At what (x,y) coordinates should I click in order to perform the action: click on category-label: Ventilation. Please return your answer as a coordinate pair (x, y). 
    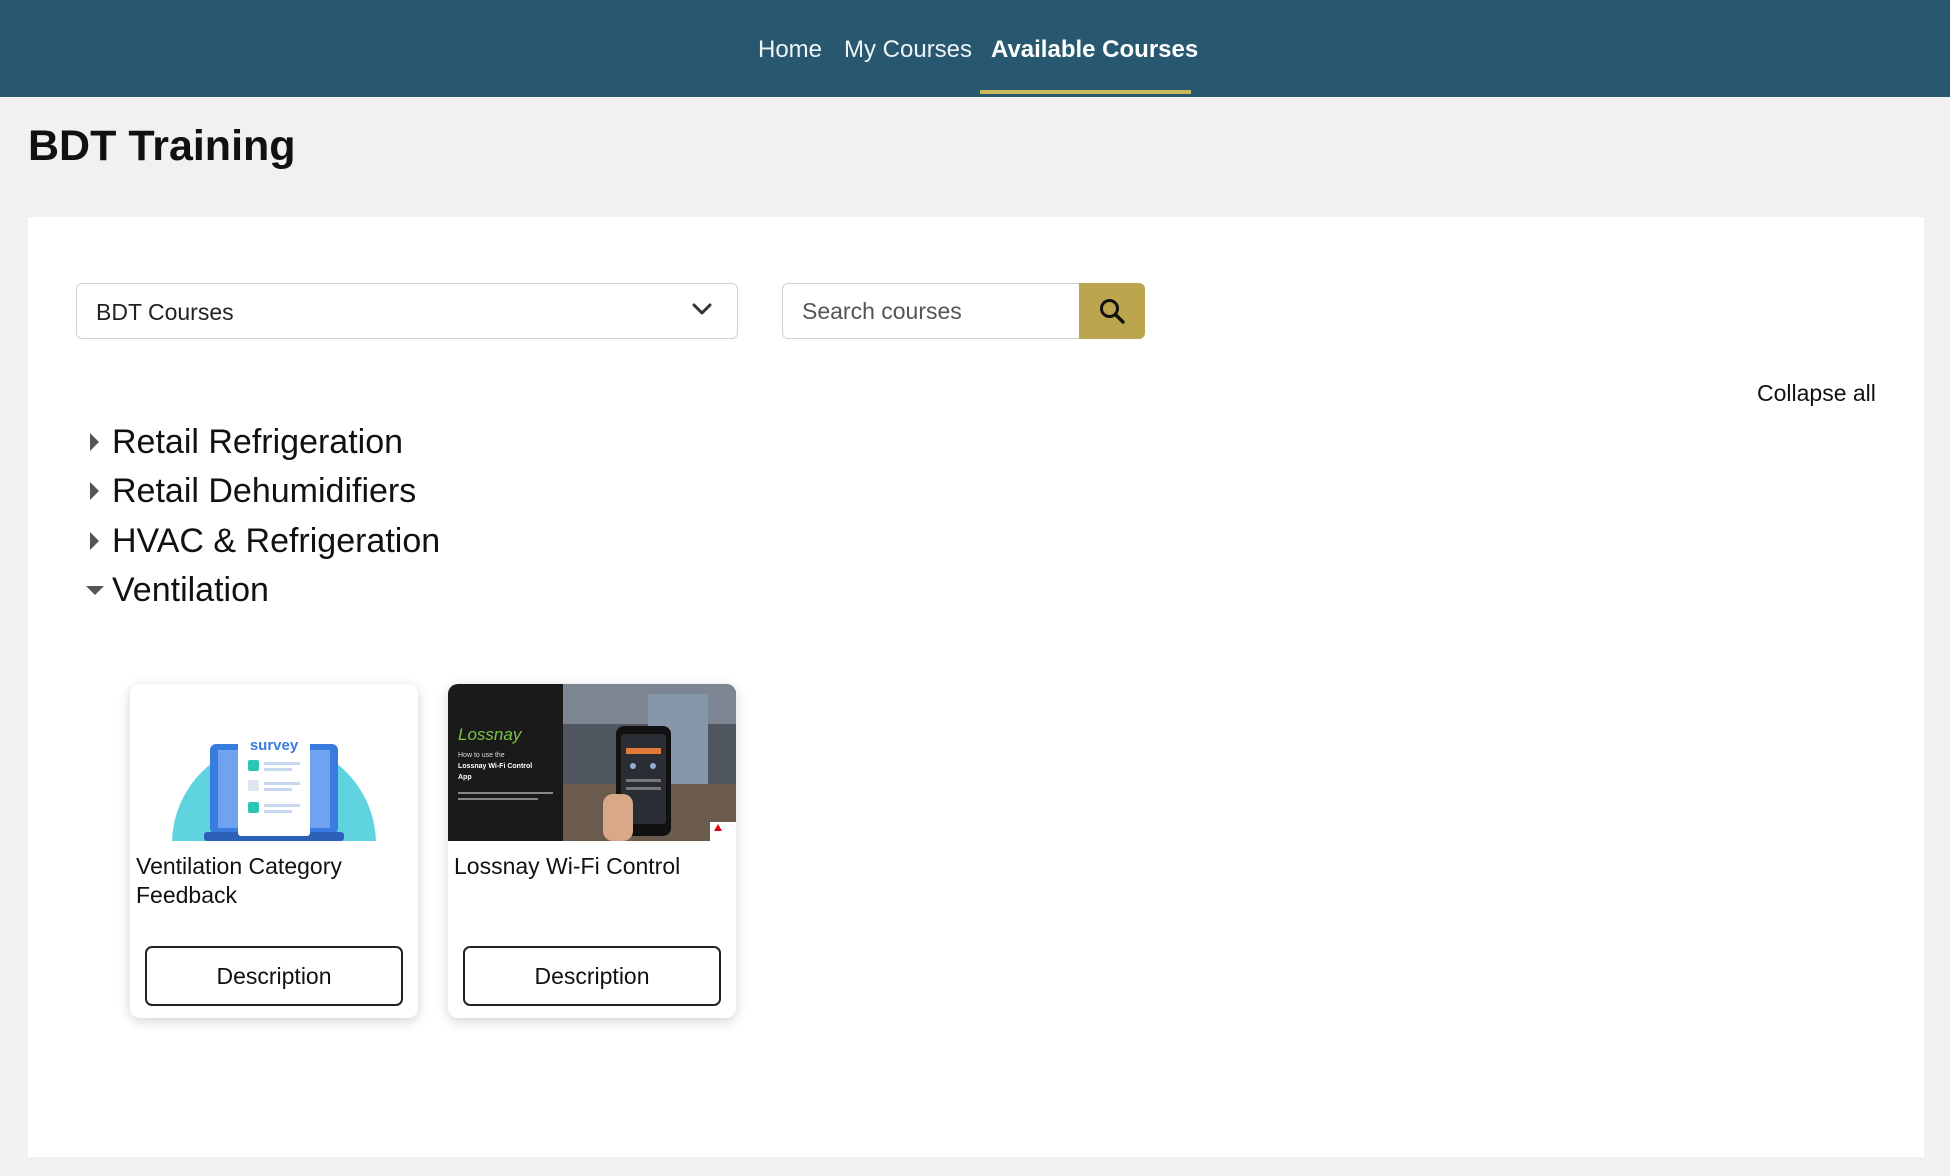
    Looking at the image, I should click on (190, 590).